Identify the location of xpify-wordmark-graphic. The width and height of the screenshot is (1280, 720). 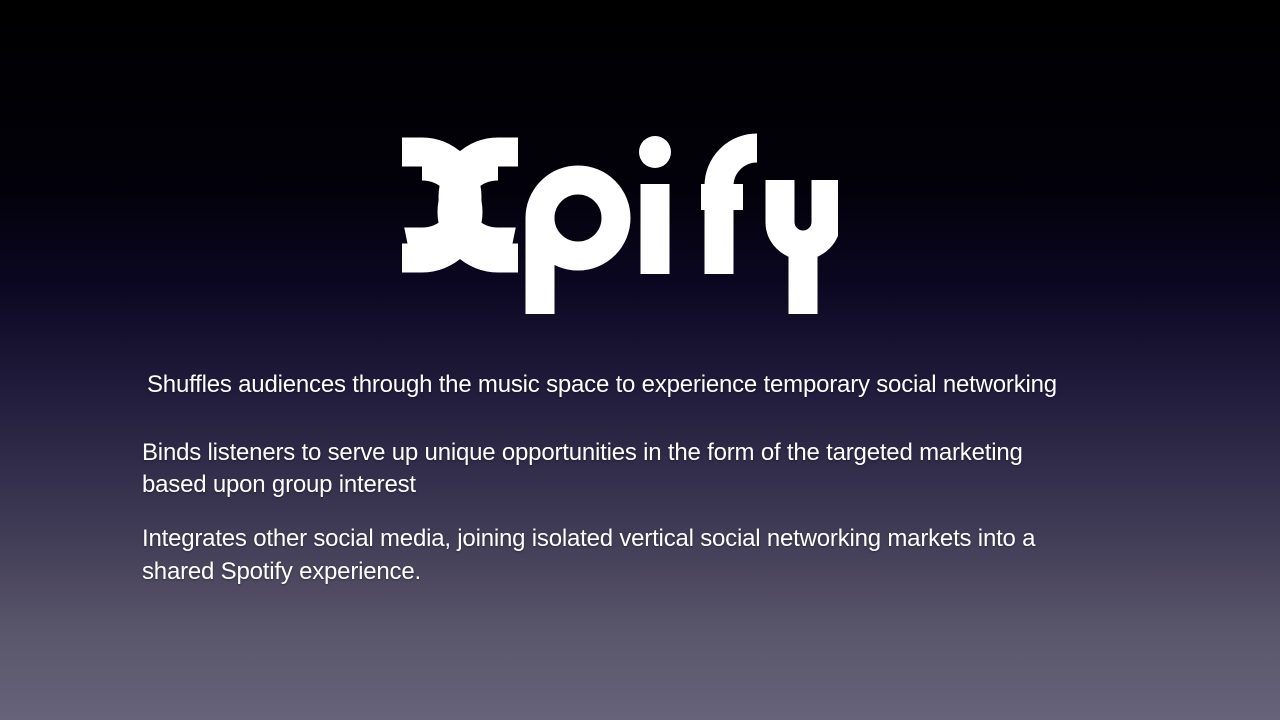
(620, 223).